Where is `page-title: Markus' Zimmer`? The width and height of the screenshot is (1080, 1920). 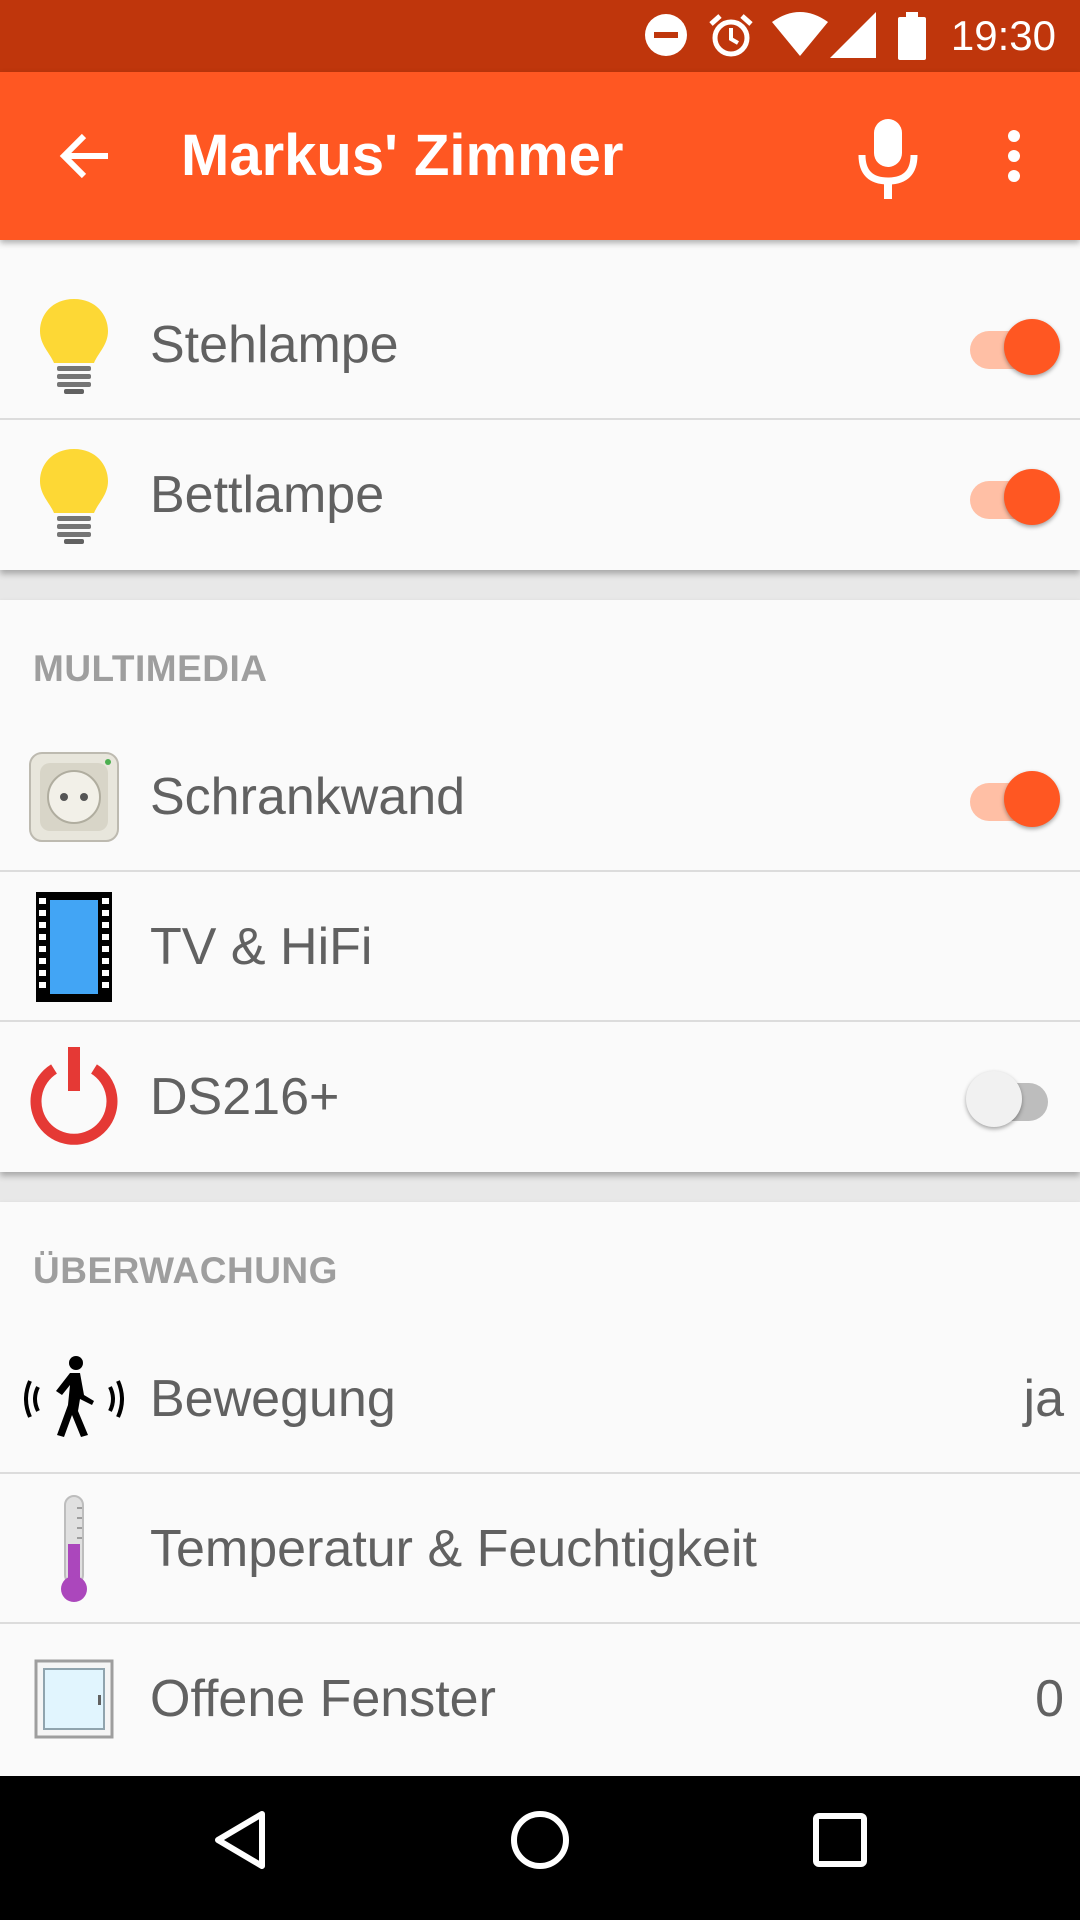
page-title: Markus' Zimmer is located at coordinates (402, 155).